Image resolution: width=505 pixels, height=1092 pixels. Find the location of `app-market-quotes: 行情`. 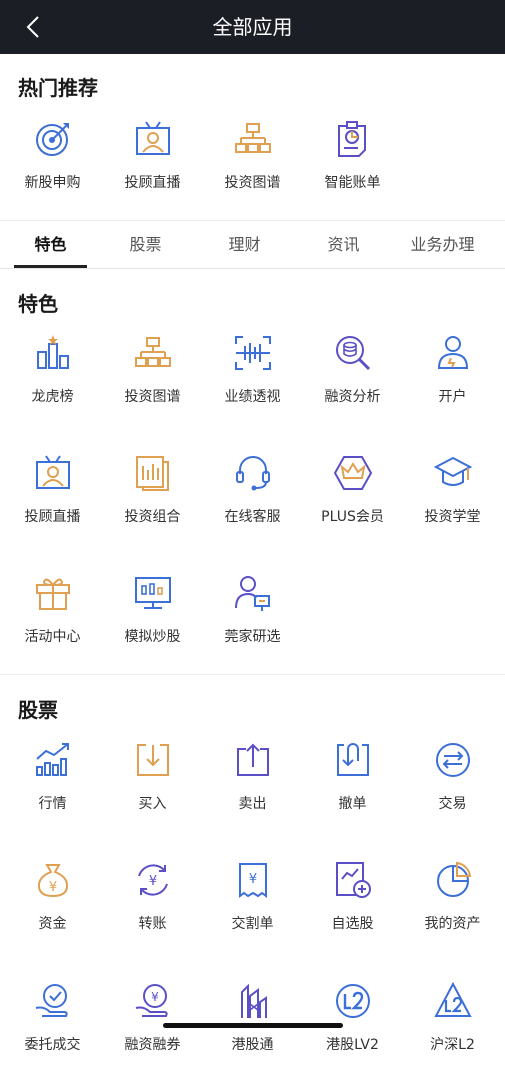

app-market-quotes: 行情 is located at coordinates (52, 796).